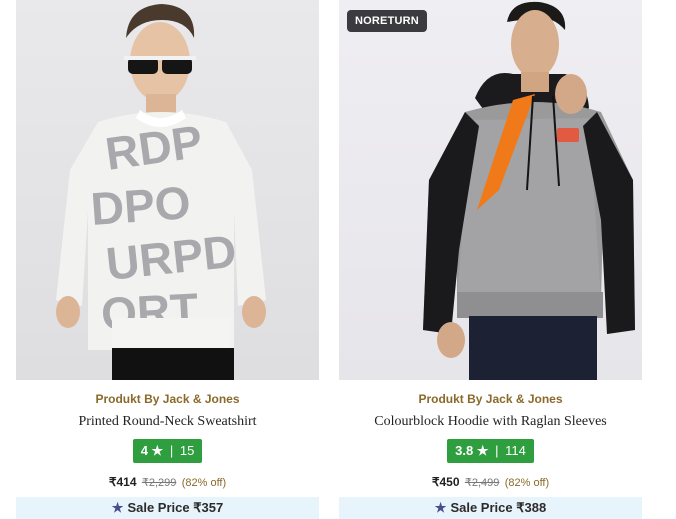 The height and width of the screenshot is (519, 676). What do you see at coordinates (515, 450) in the screenshot?
I see `rating-count: 114` at bounding box center [515, 450].